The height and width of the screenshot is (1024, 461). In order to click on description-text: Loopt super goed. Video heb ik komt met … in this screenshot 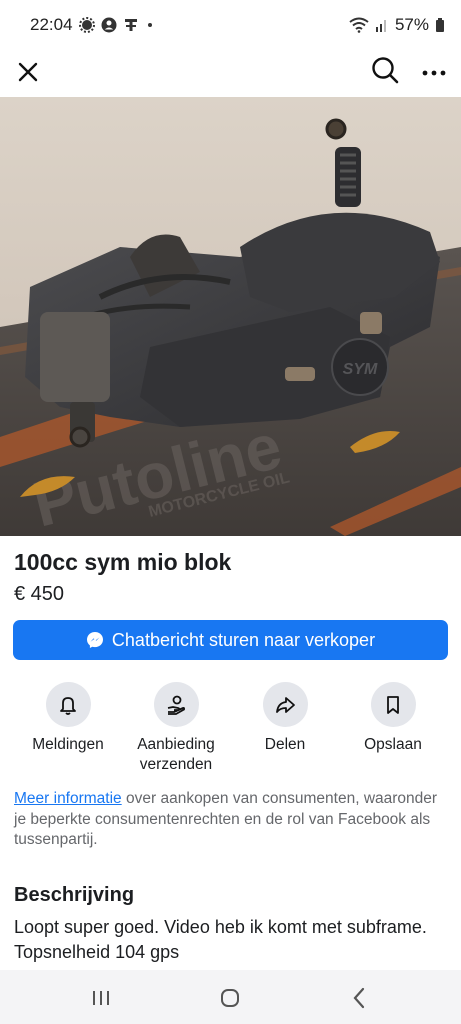, I will do `click(220, 939)`.